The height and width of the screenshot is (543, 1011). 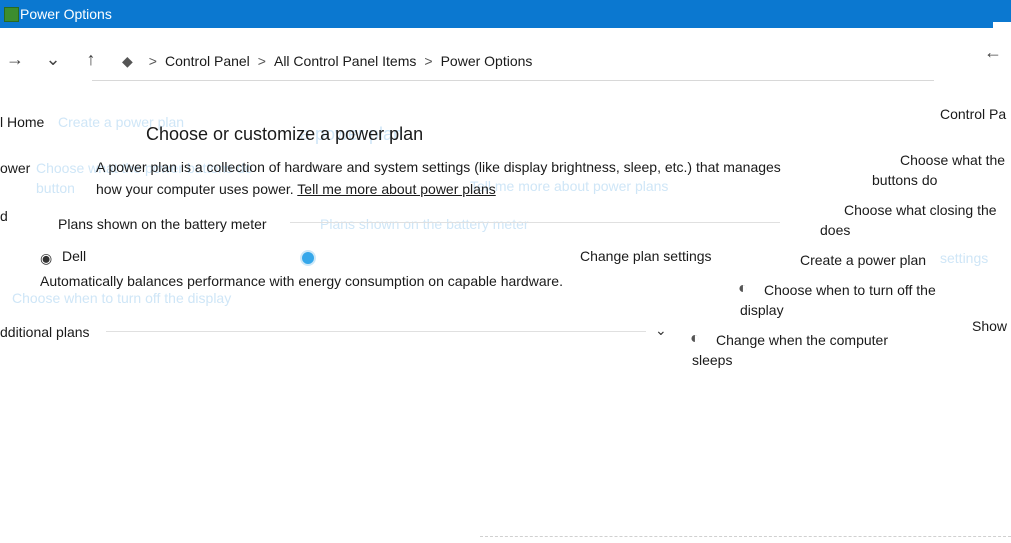 I want to click on breadcrumb-control-panel: Control Panel, so click(x=207, y=61).